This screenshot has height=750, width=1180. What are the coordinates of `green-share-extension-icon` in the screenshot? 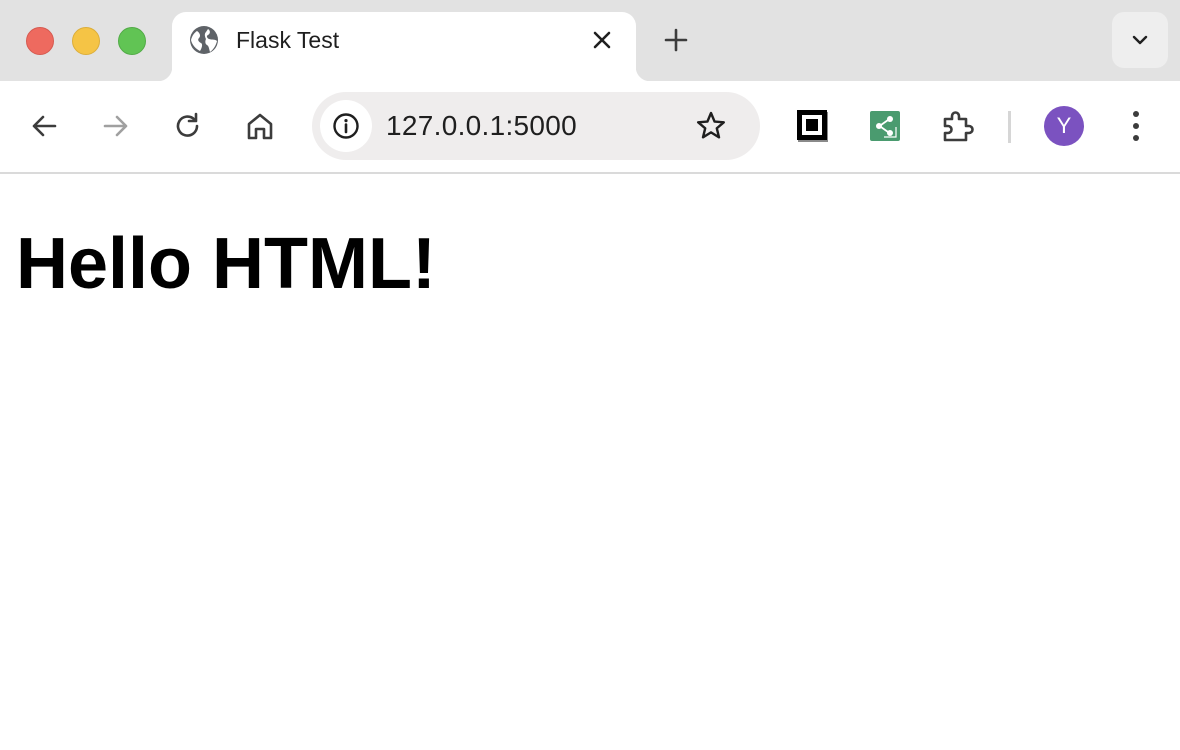 It's located at (885, 126).